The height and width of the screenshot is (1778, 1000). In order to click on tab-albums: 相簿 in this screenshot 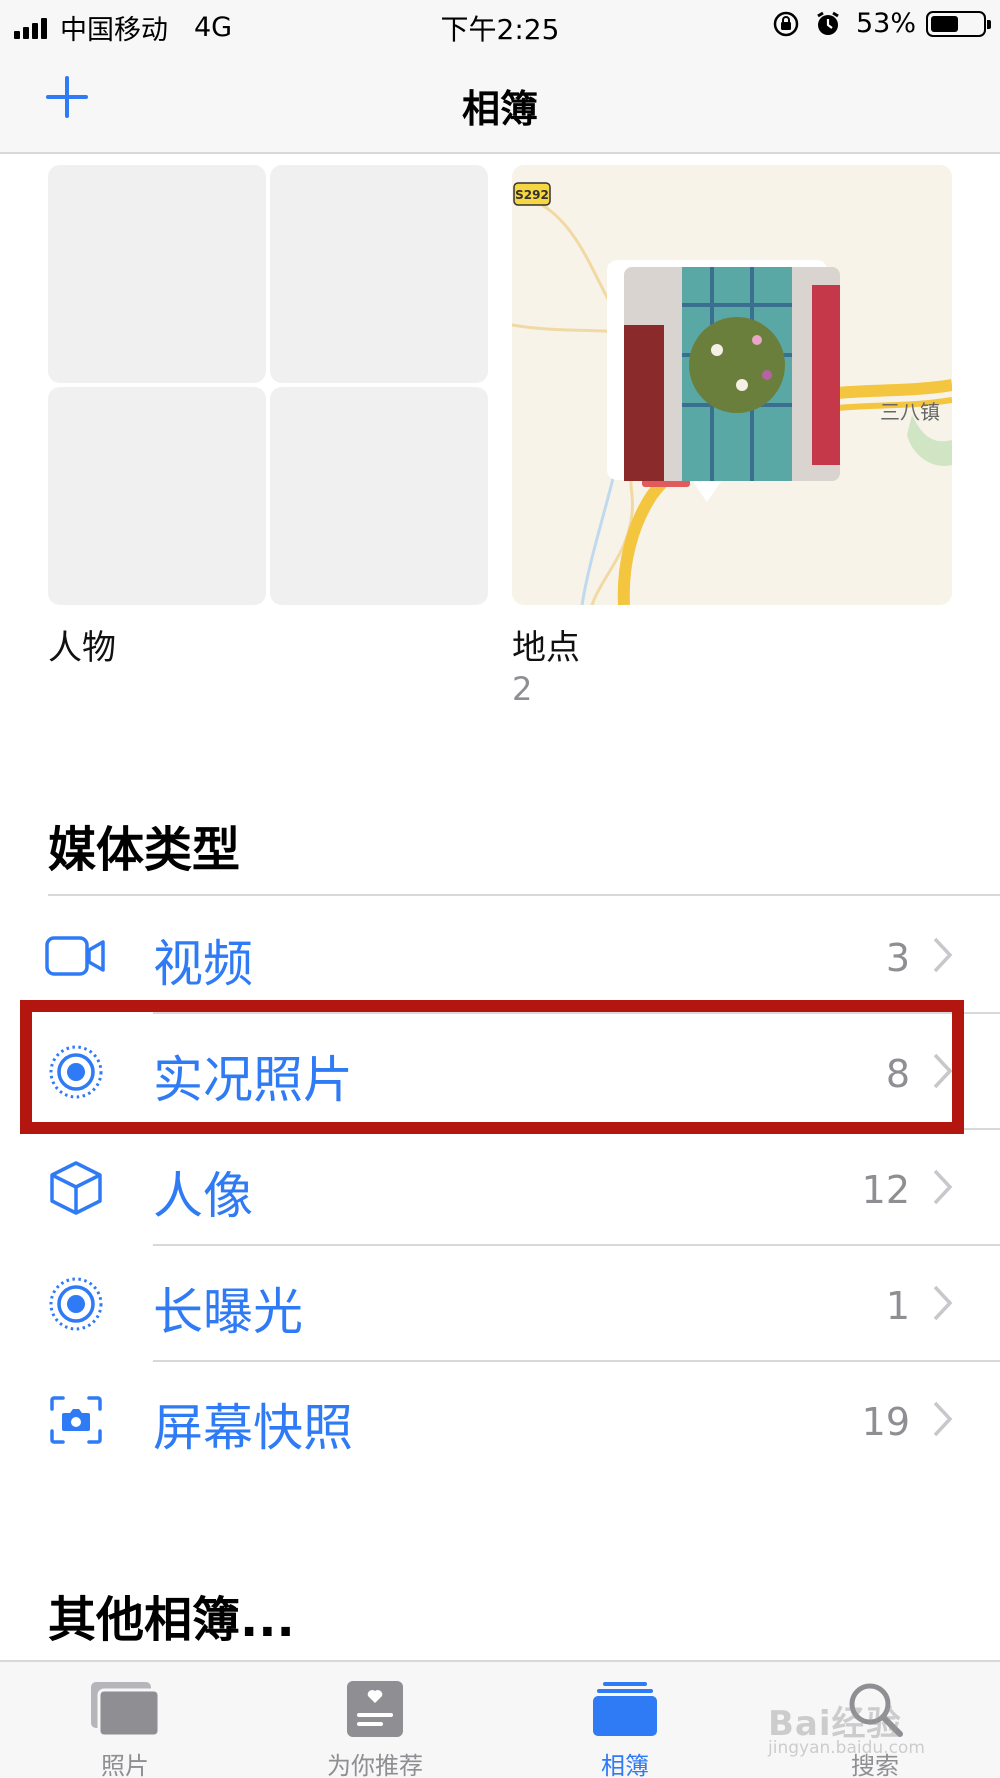, I will do `click(625, 1728)`.